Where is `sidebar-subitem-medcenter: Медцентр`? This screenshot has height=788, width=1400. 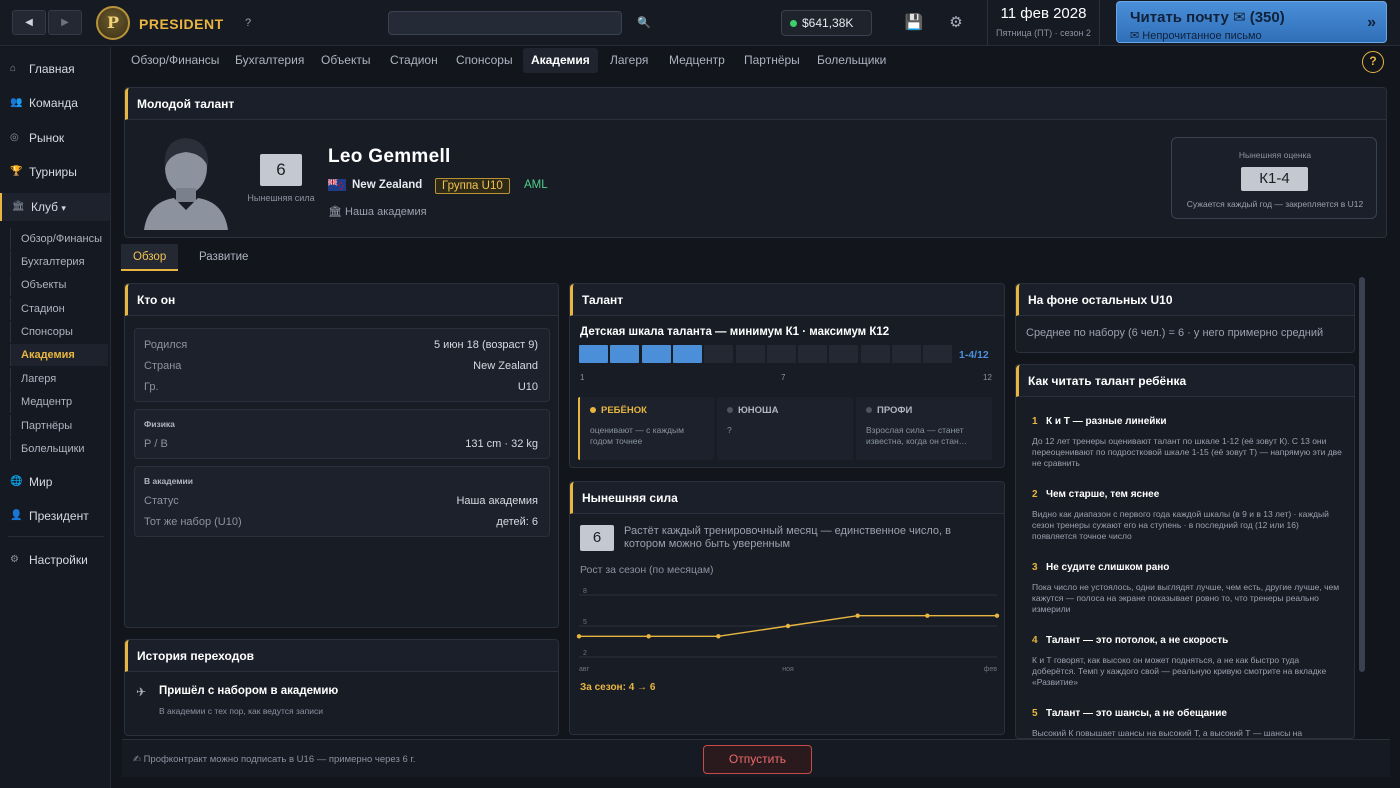 sidebar-subitem-medcenter: Медцентр is located at coordinates (59, 402).